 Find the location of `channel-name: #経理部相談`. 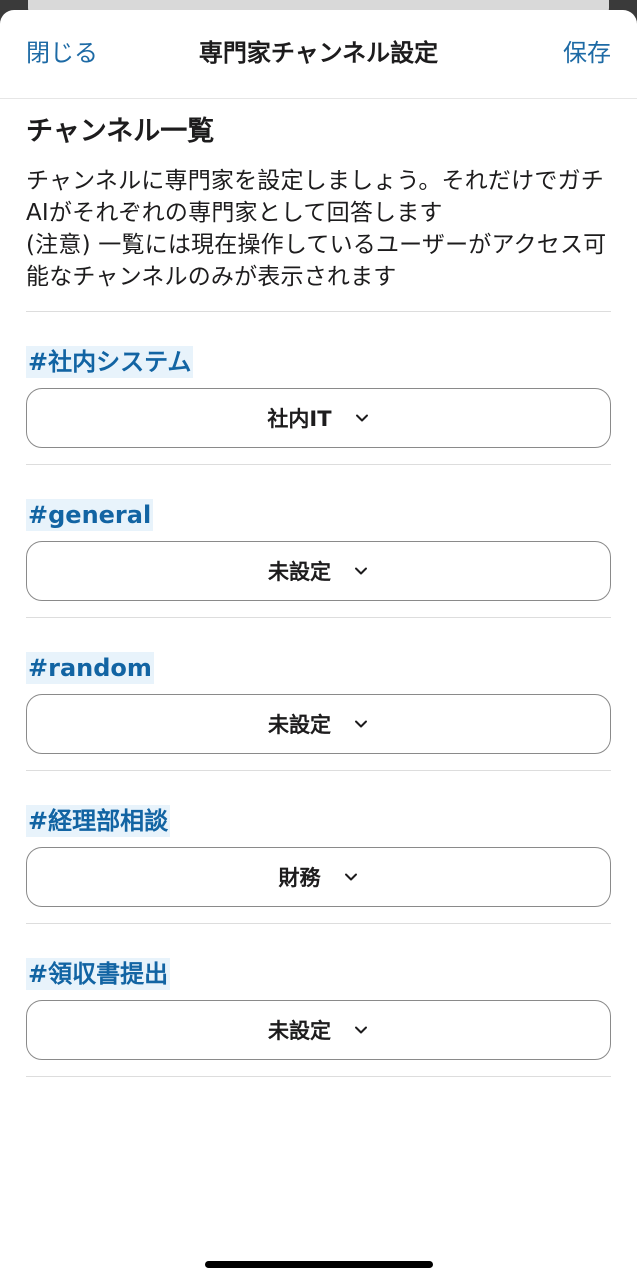

channel-name: #経理部相談 is located at coordinates (98, 821).